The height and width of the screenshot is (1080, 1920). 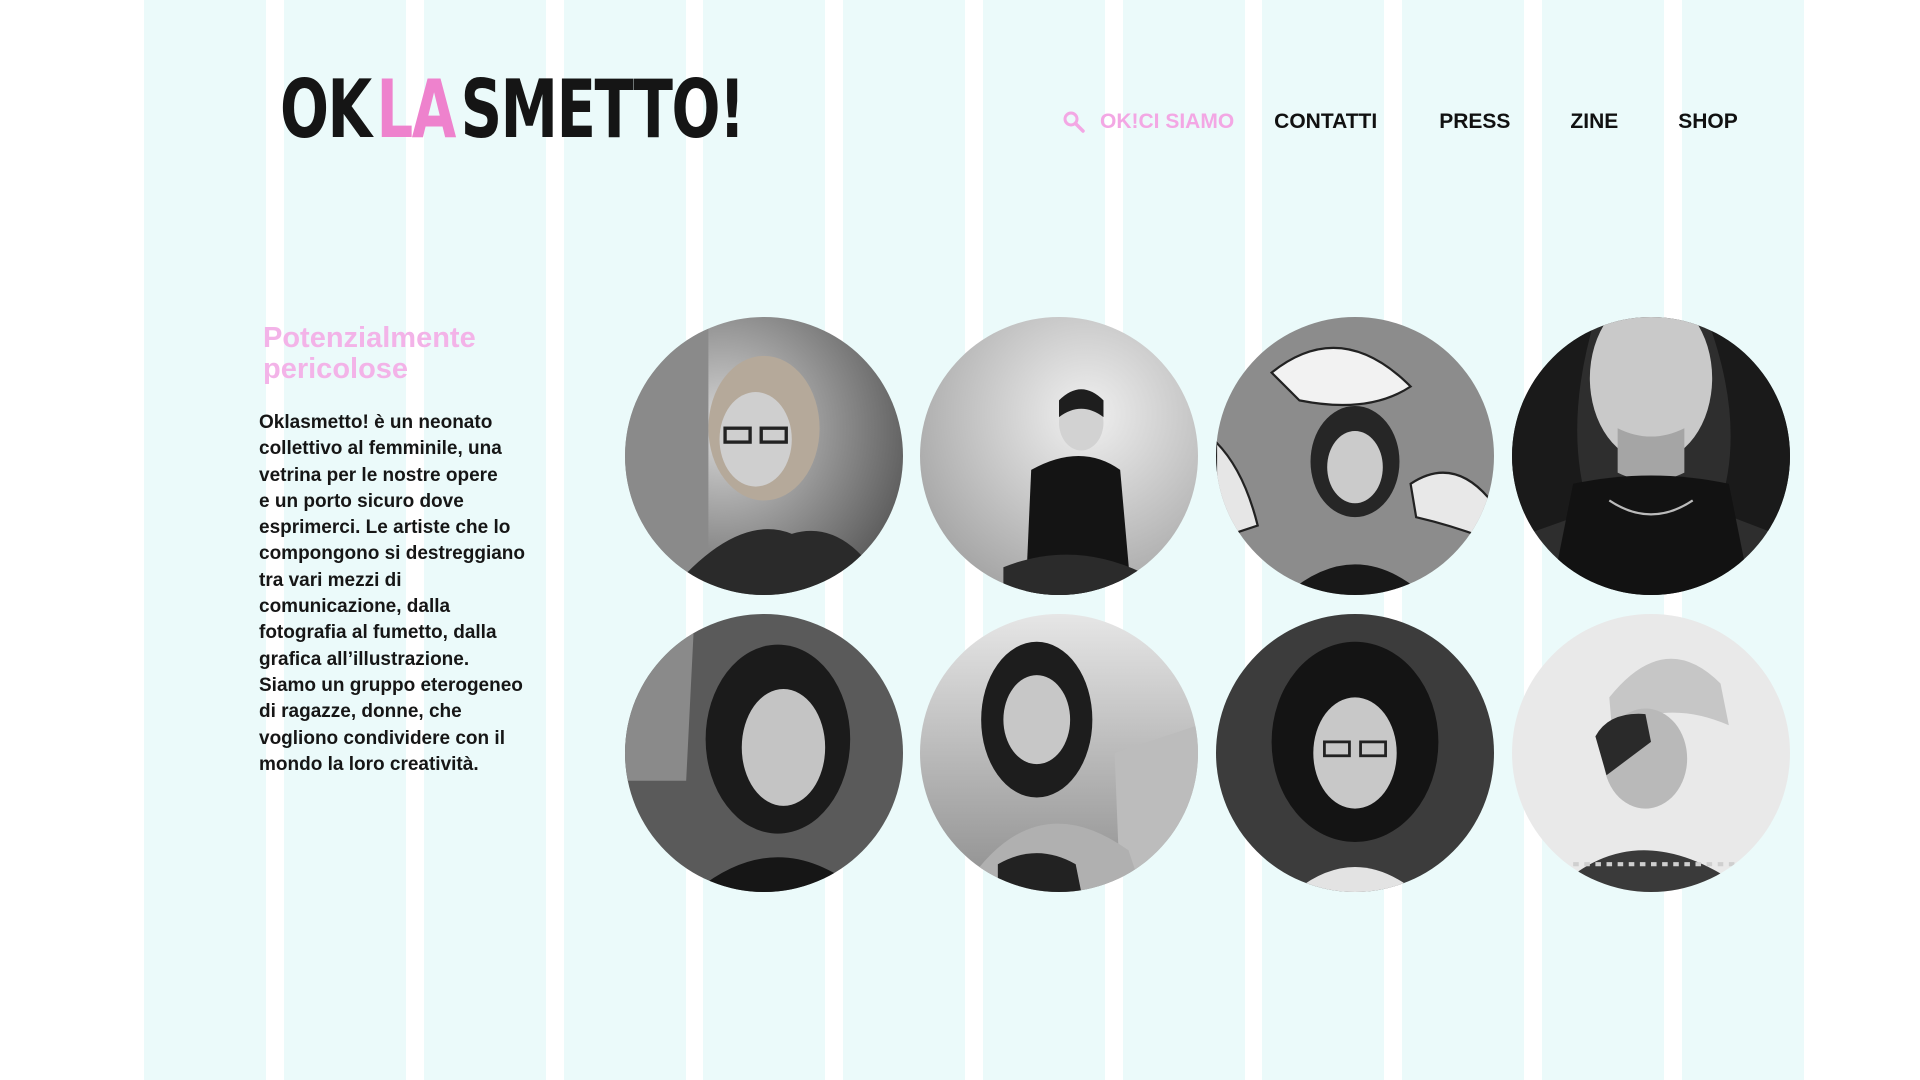 I want to click on main-nav: OK!CI SIAMO CONTATTI PRESS ZINE SHOP, so click(x=1399, y=122).